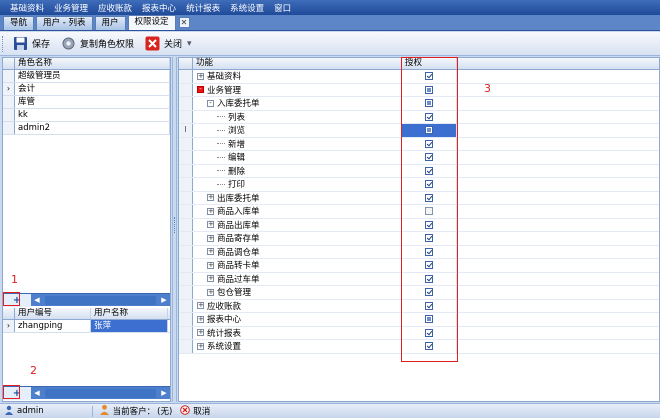 The width and height of the screenshot is (660, 418). I want to click on tree-node: 编辑, so click(297, 157).